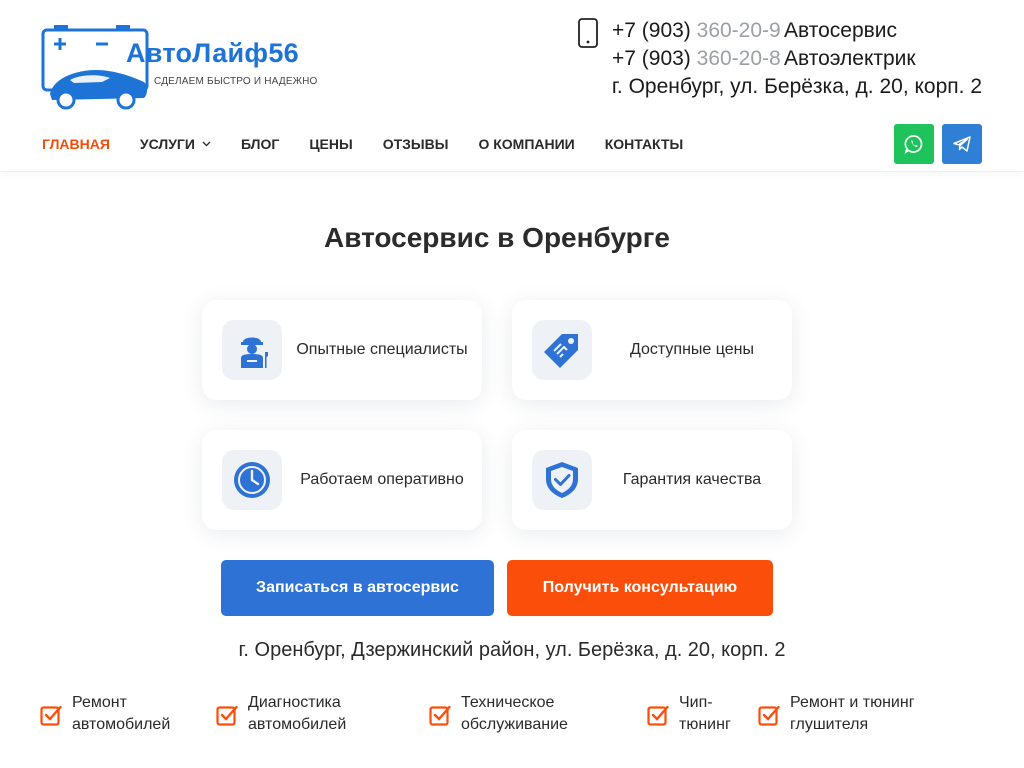 The height and width of the screenshot is (768, 1024). Describe the element at coordinates (644, 144) in the screenshot. I see `nav-item-contacts: Контакты` at that location.